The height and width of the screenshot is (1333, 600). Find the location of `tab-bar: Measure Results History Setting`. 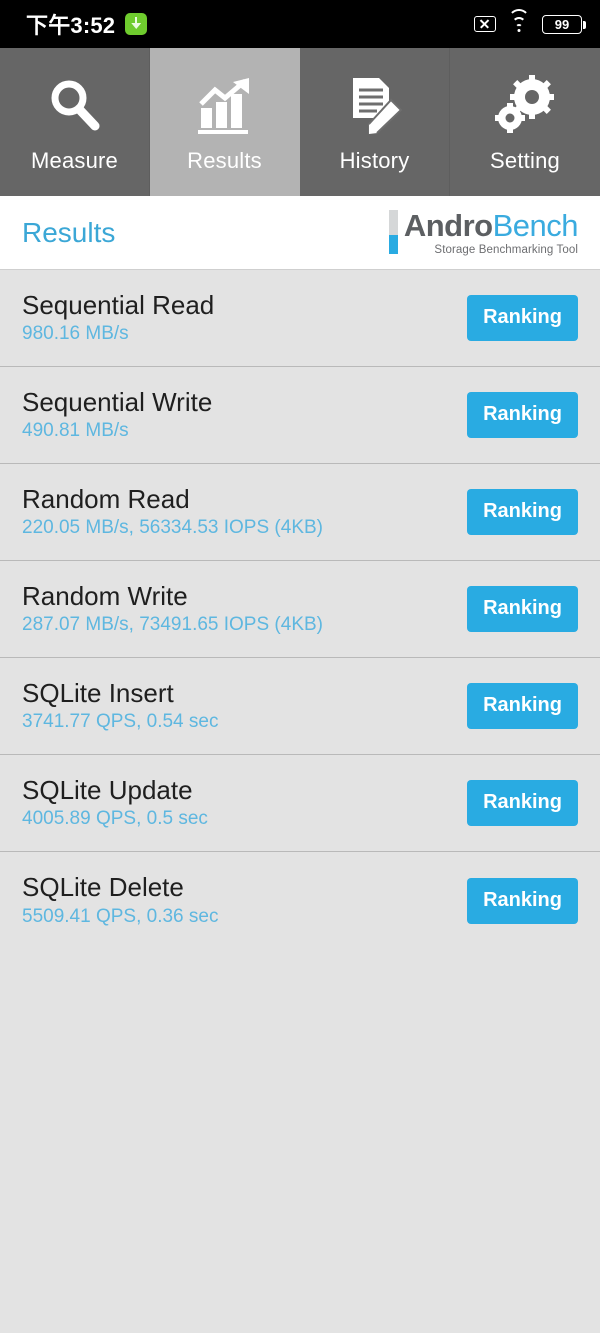

tab-bar: Measure Results History Setting is located at coordinates (300, 122).